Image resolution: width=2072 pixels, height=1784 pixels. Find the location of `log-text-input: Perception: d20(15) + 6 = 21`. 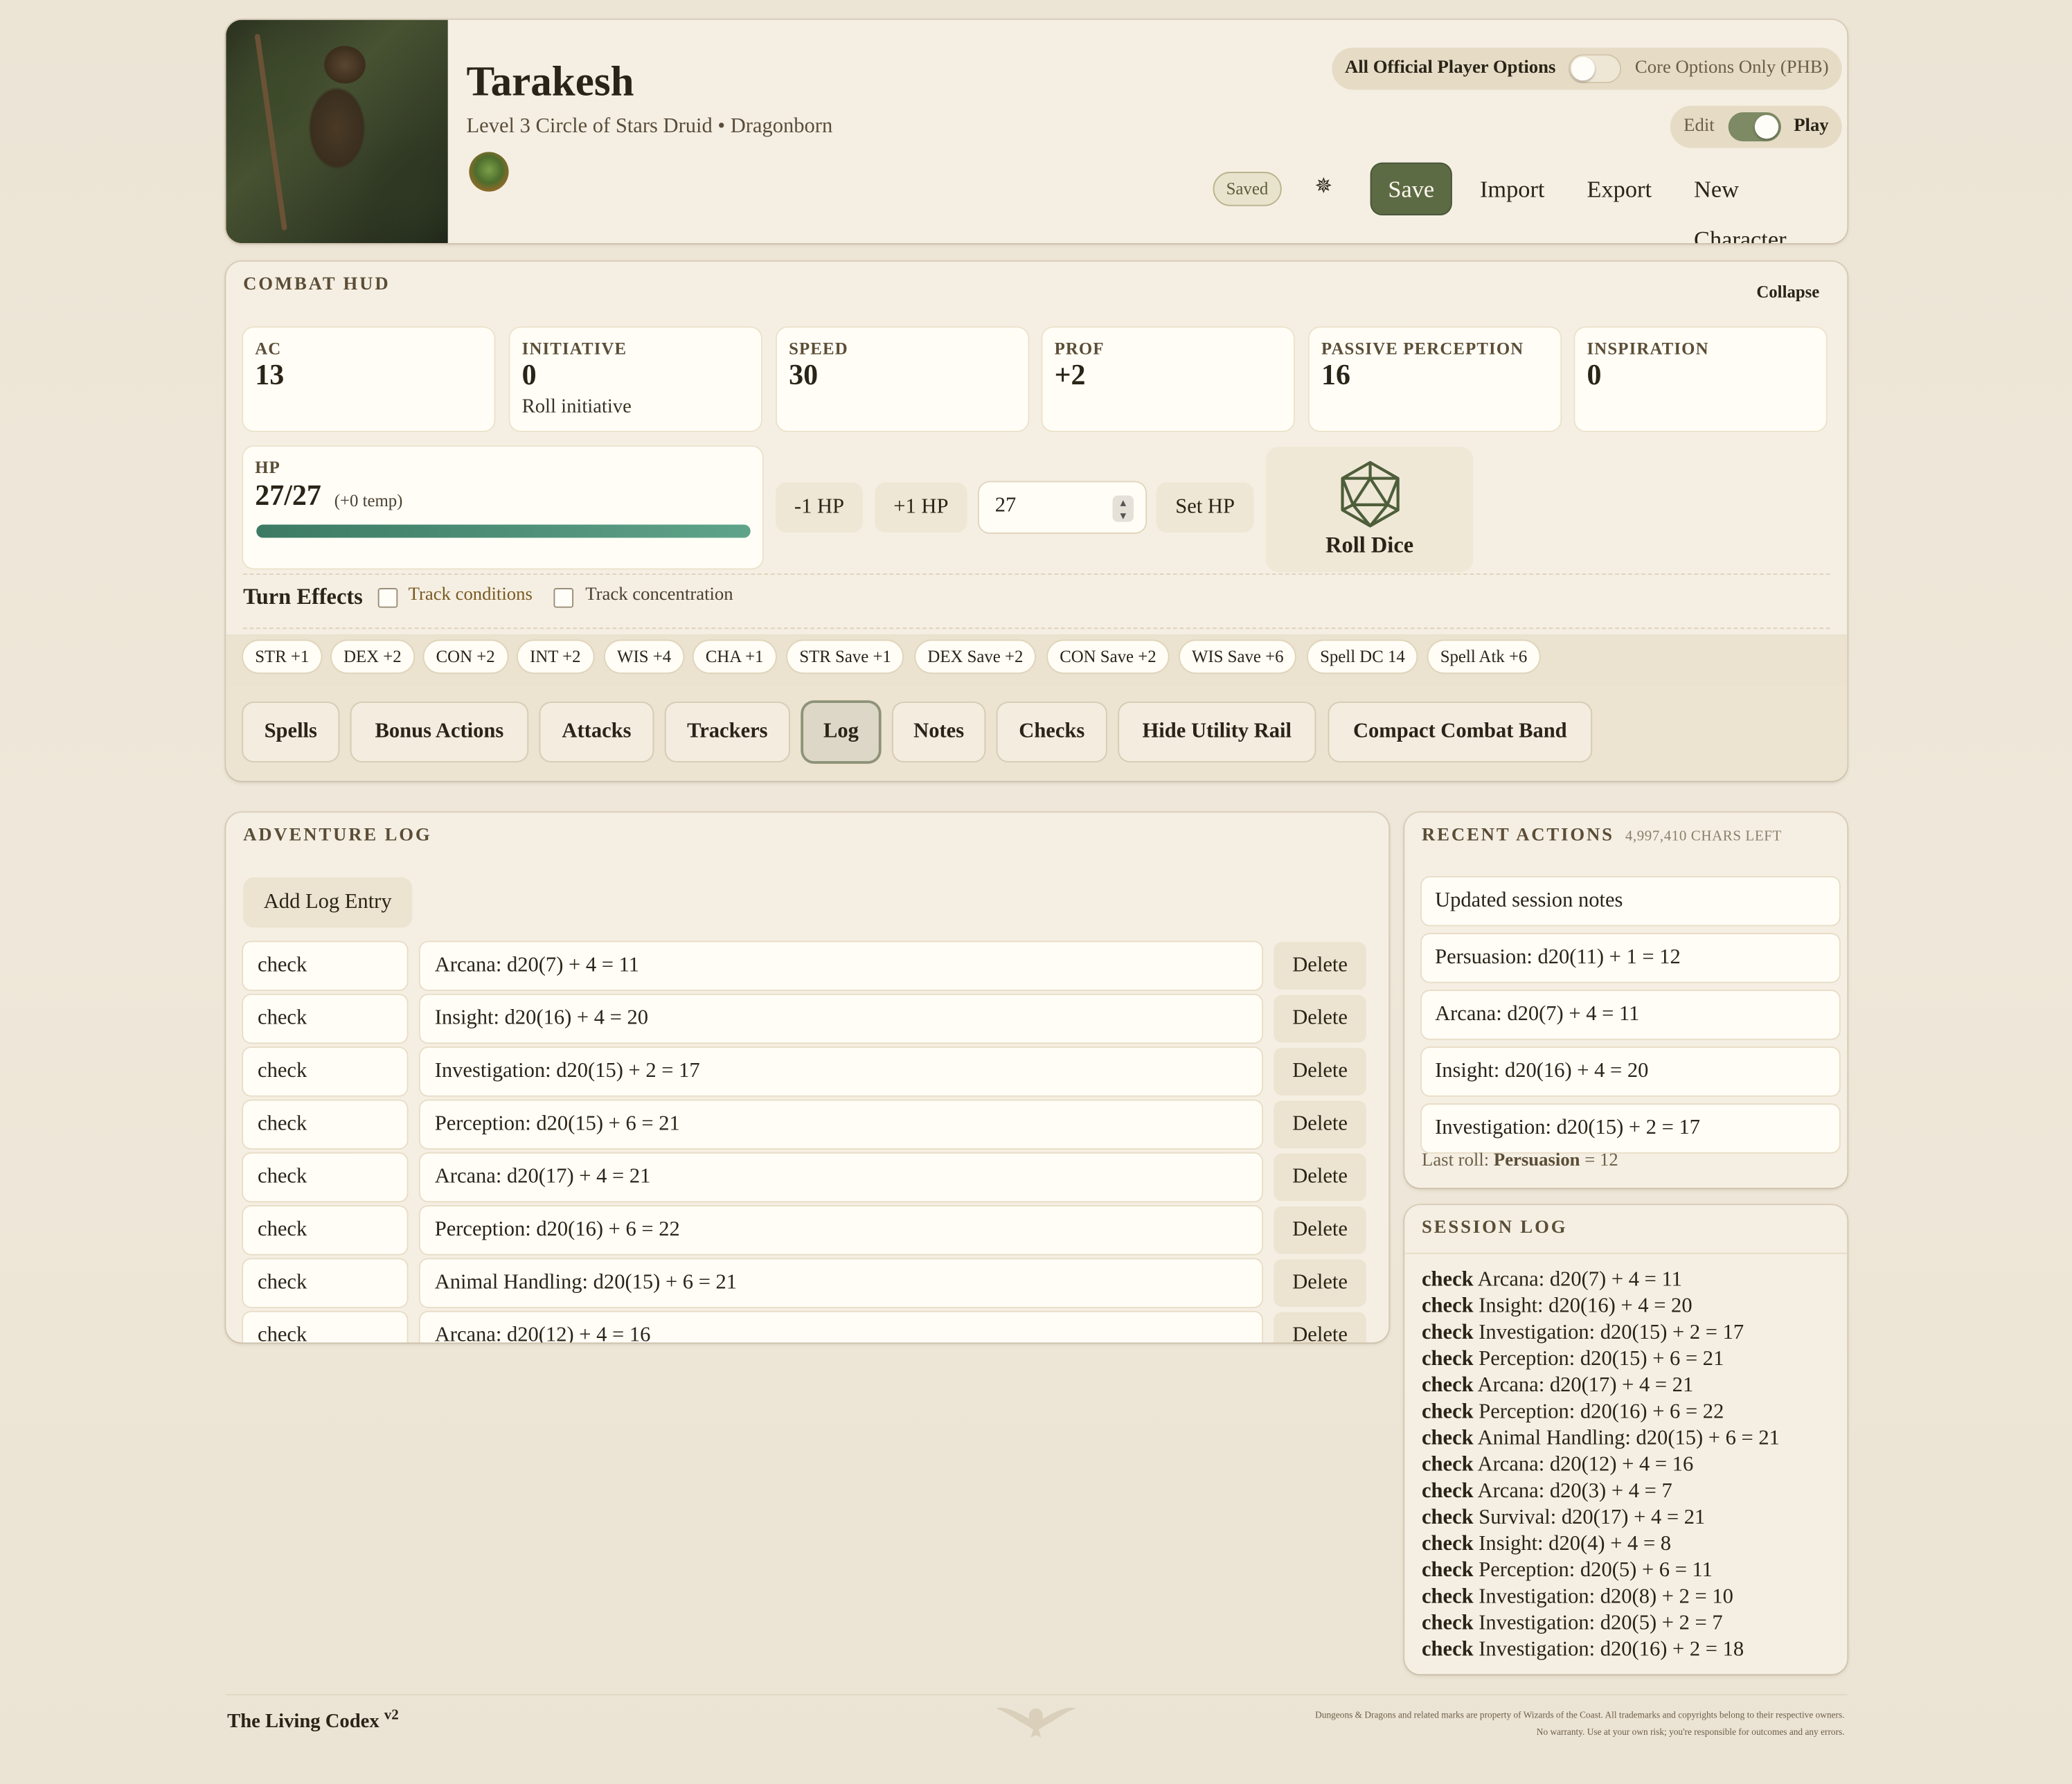

log-text-input: Perception: d20(15) + 6 = 21 is located at coordinates (841, 1124).